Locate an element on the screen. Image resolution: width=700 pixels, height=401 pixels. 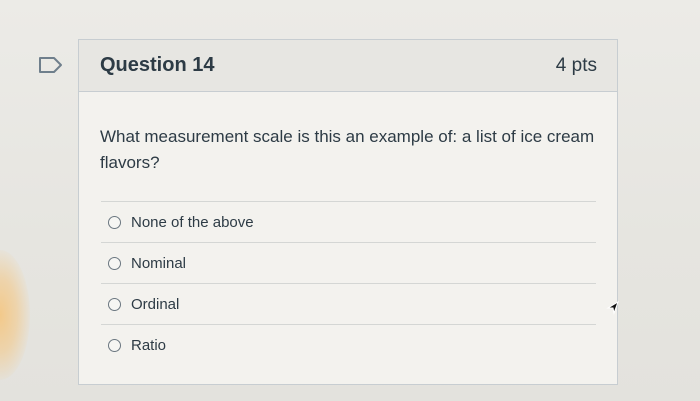
question-title: Question 14 is located at coordinates (157, 65).